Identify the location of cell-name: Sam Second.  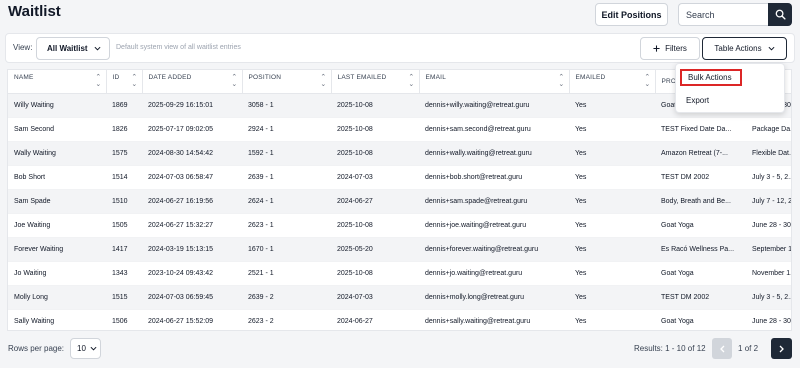
(57, 129).